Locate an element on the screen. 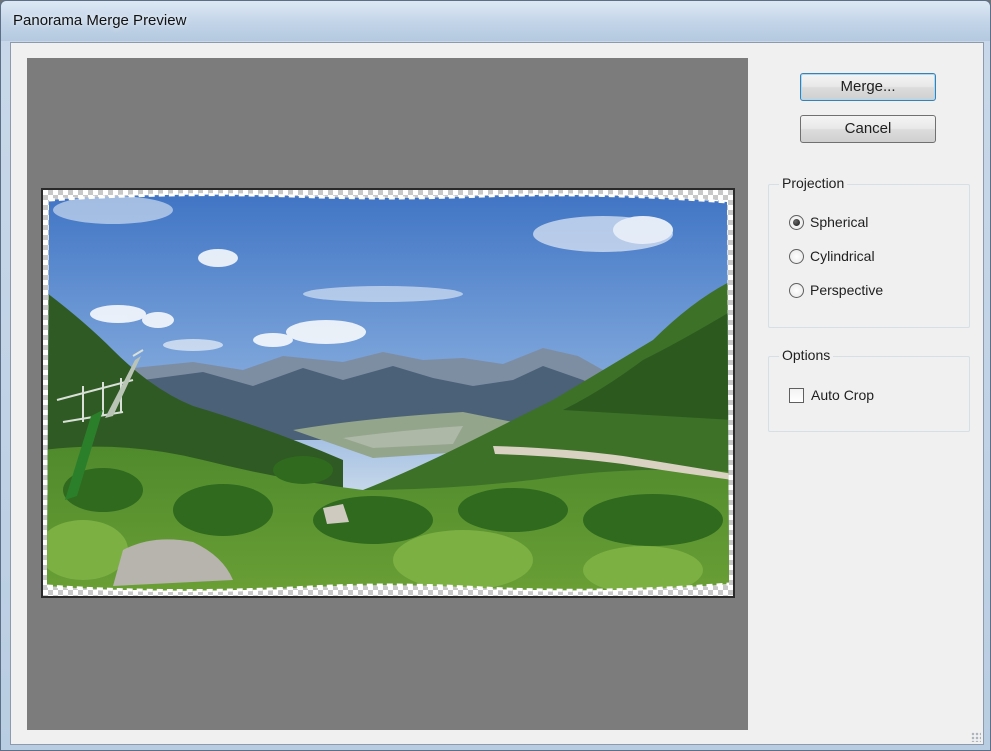 This screenshot has width=991, height=751. cancel-button: Cancel is located at coordinates (868, 129).